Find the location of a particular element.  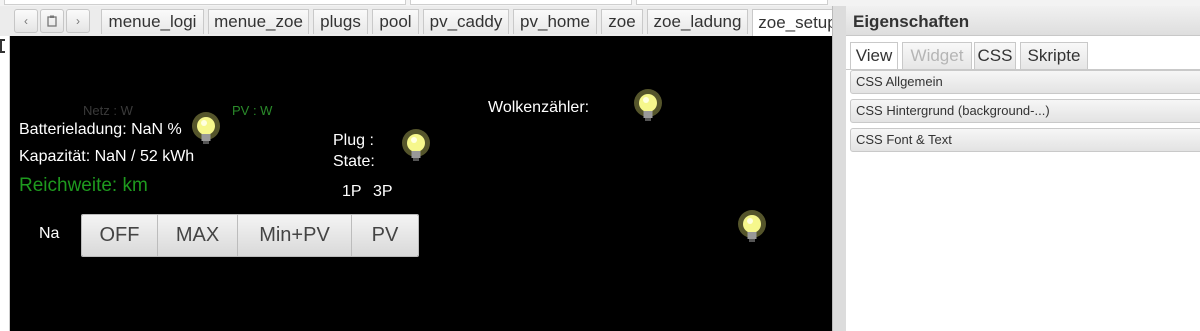

tab-pool: pool is located at coordinates (395, 21).